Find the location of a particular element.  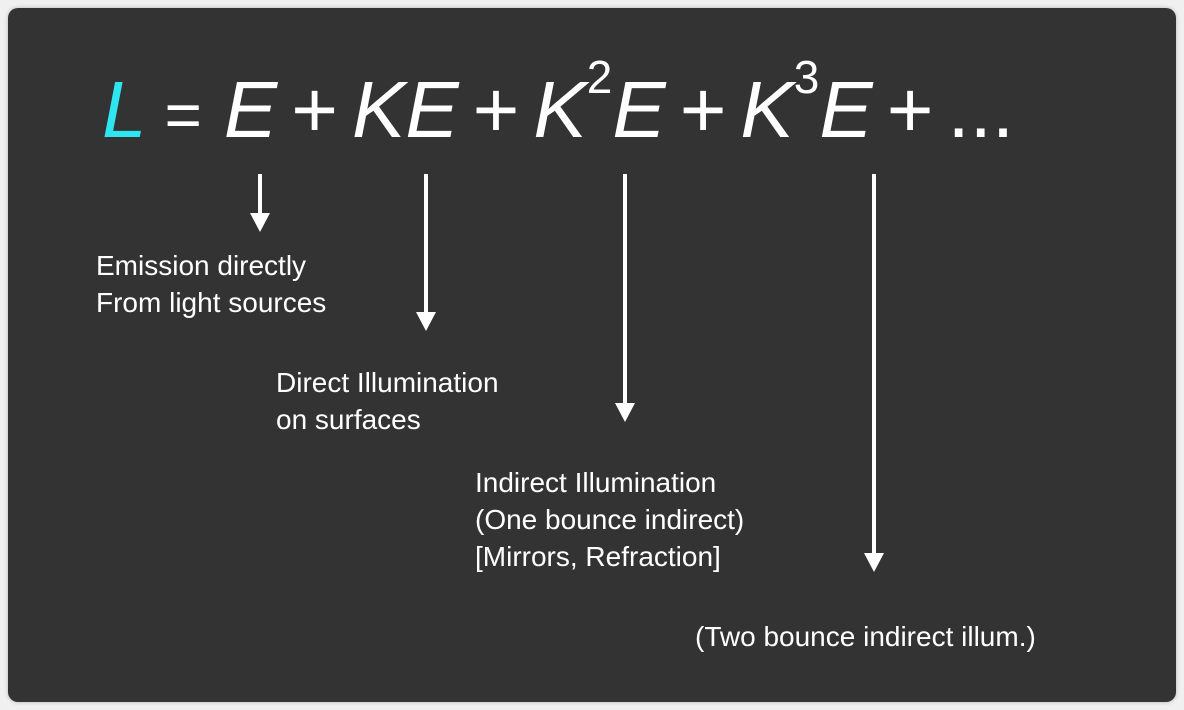

label-emission-line1: Emission directly is located at coordinates (201, 265).